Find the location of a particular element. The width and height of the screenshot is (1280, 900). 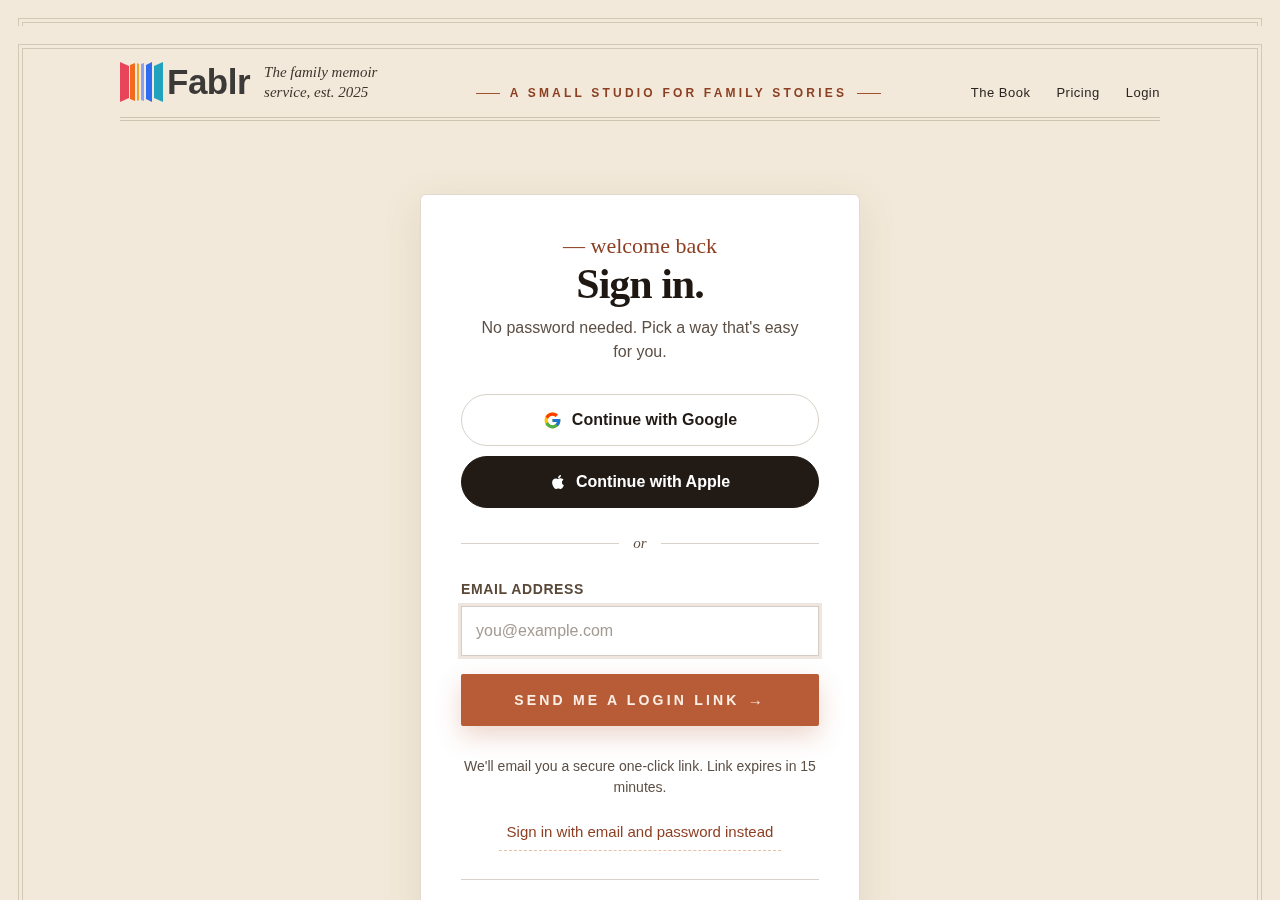

apple-icon is located at coordinates (557, 482).